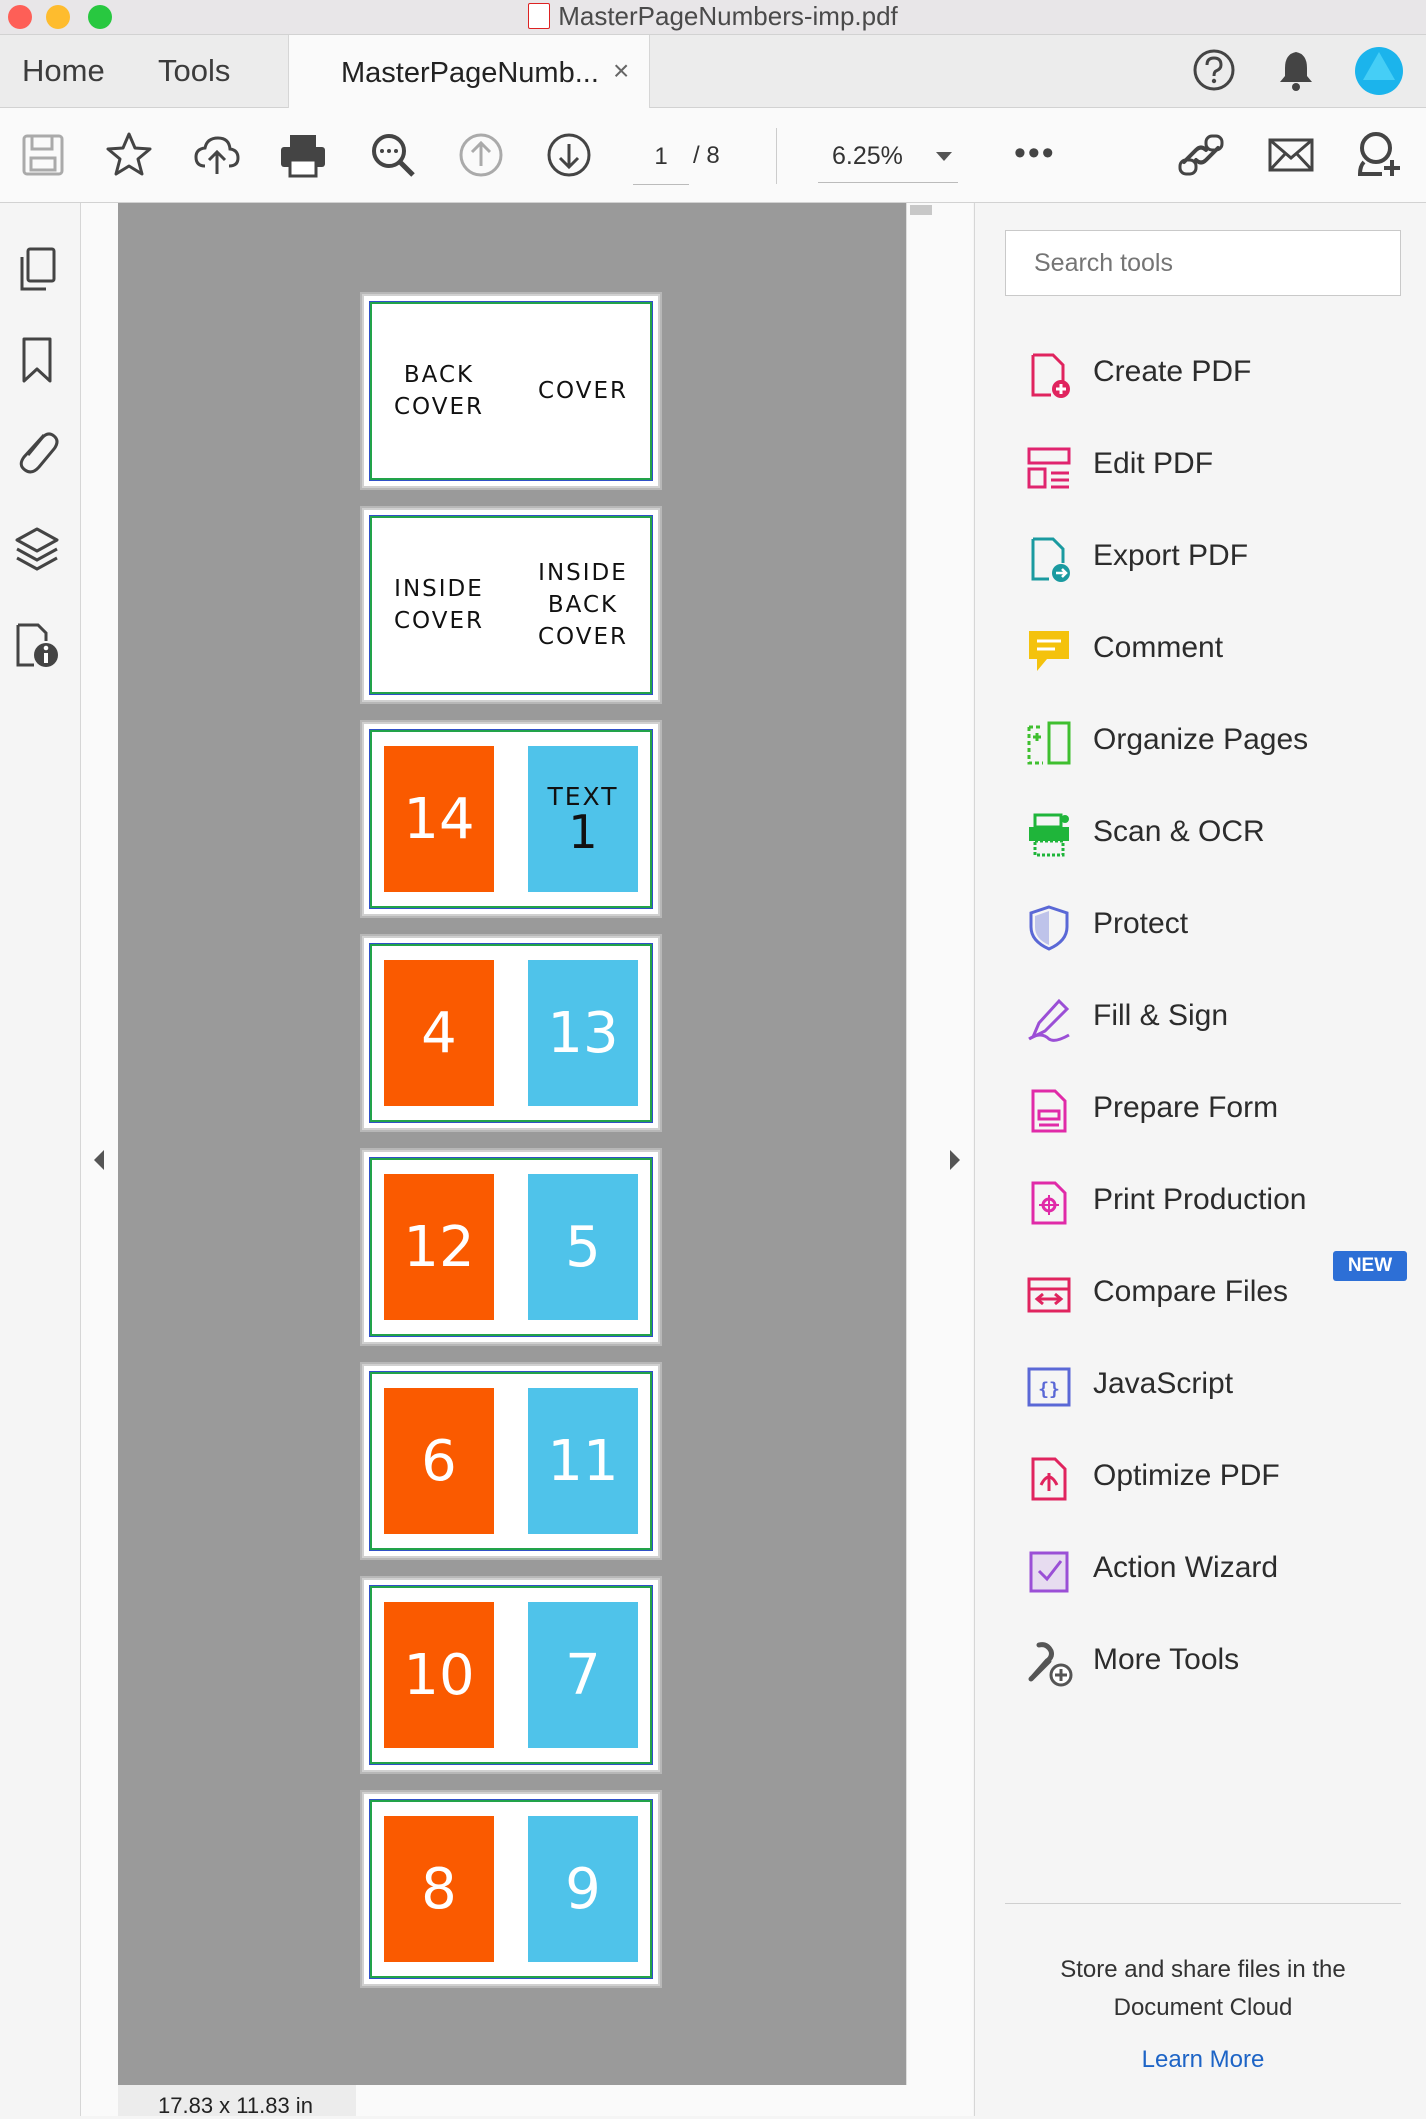 Image resolution: width=1426 pixels, height=2119 pixels. Describe the element at coordinates (920, 1144) in the screenshot. I see `vertical-scrollbar` at that location.